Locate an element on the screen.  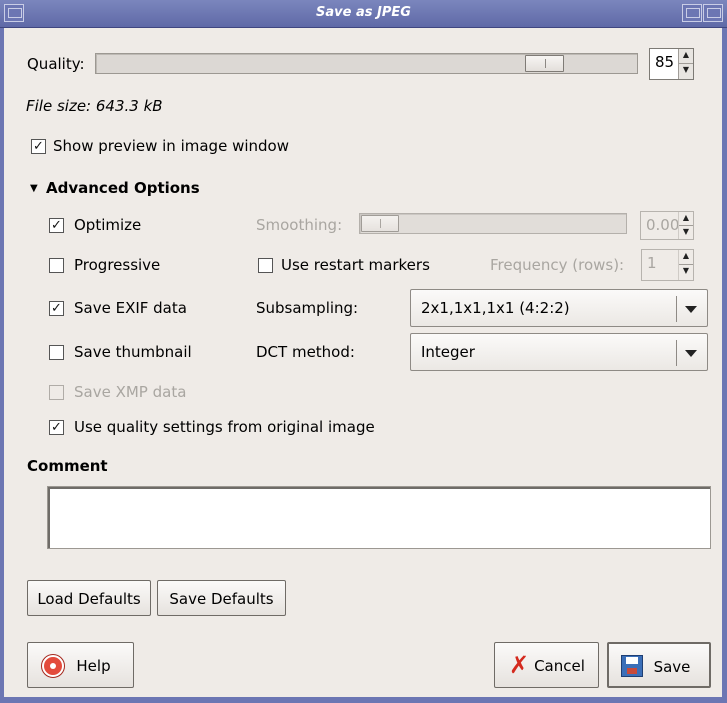
save-defaults-label: Save Defaults is located at coordinates (221, 599).